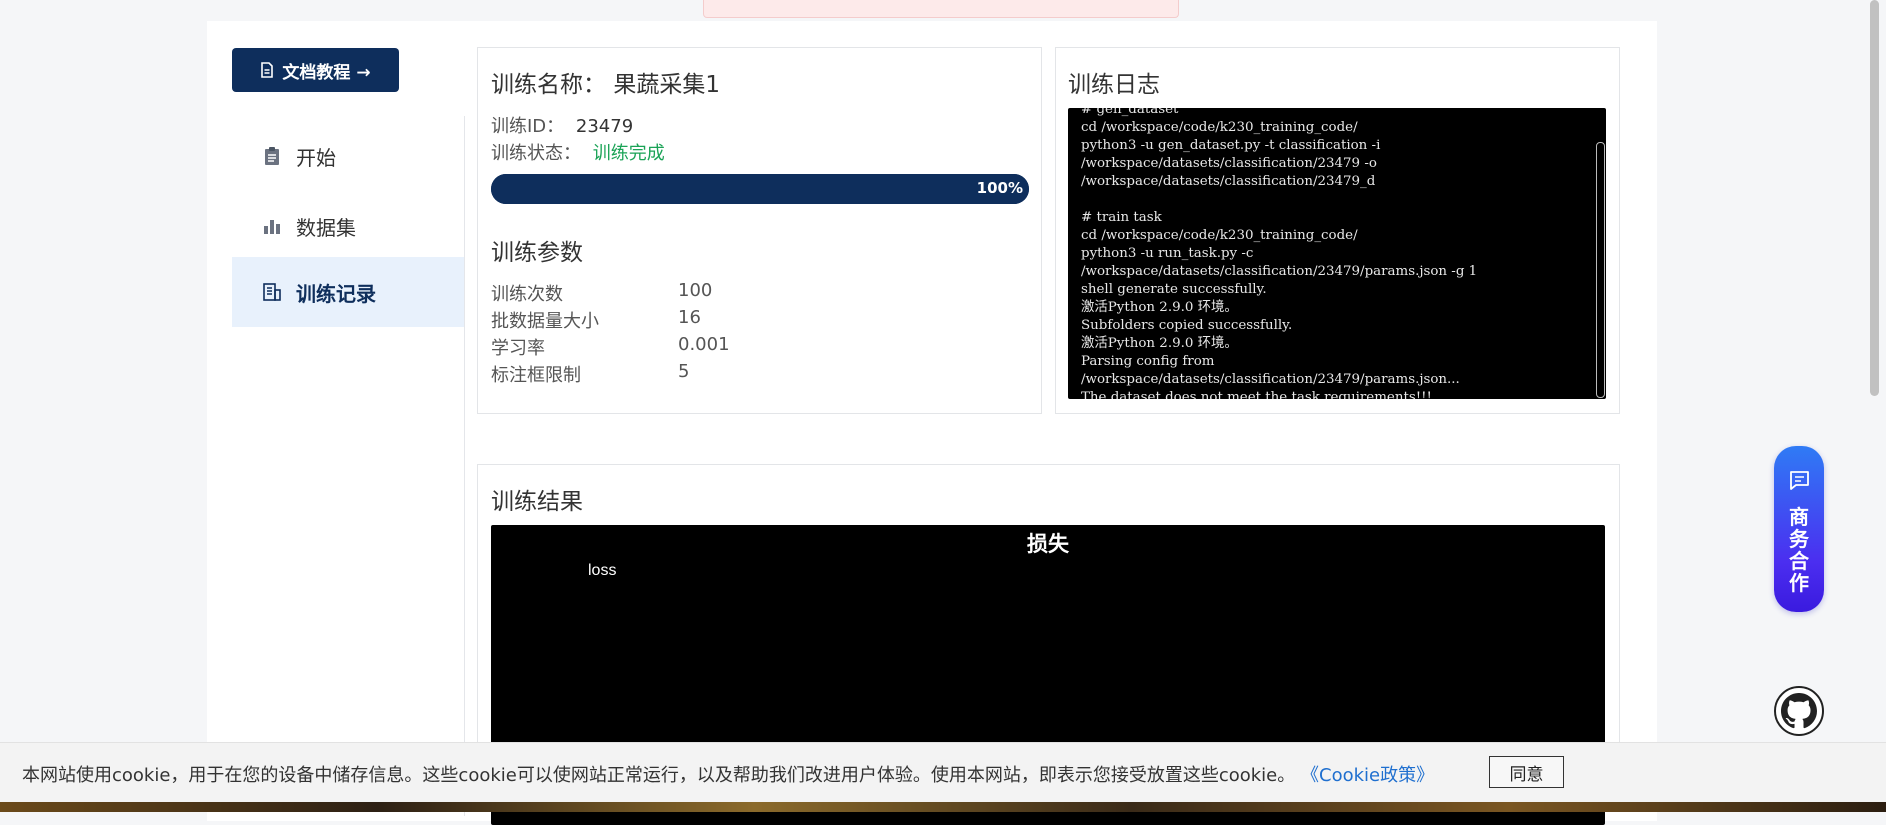 The width and height of the screenshot is (1886, 825). I want to click on business-cooperation-button: 商务合作, so click(1799, 529).